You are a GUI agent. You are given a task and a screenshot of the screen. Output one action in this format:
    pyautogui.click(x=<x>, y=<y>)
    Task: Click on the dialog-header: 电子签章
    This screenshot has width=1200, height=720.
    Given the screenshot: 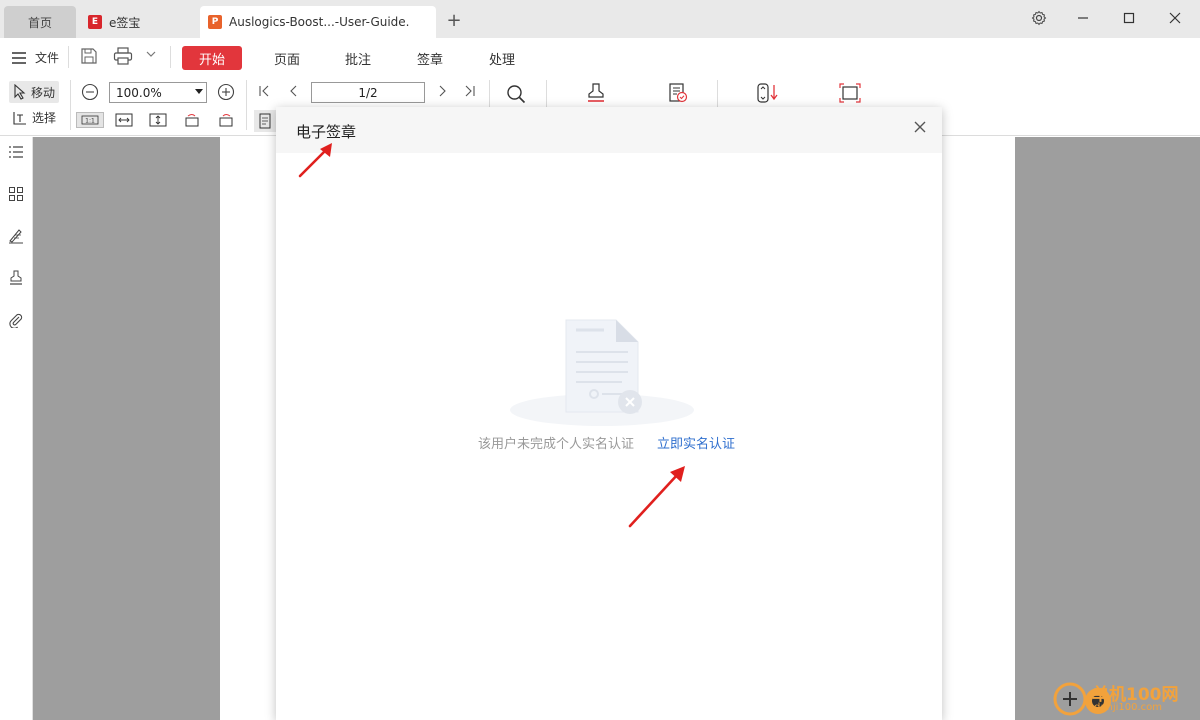 What is the action you would take?
    pyautogui.click(x=609, y=130)
    